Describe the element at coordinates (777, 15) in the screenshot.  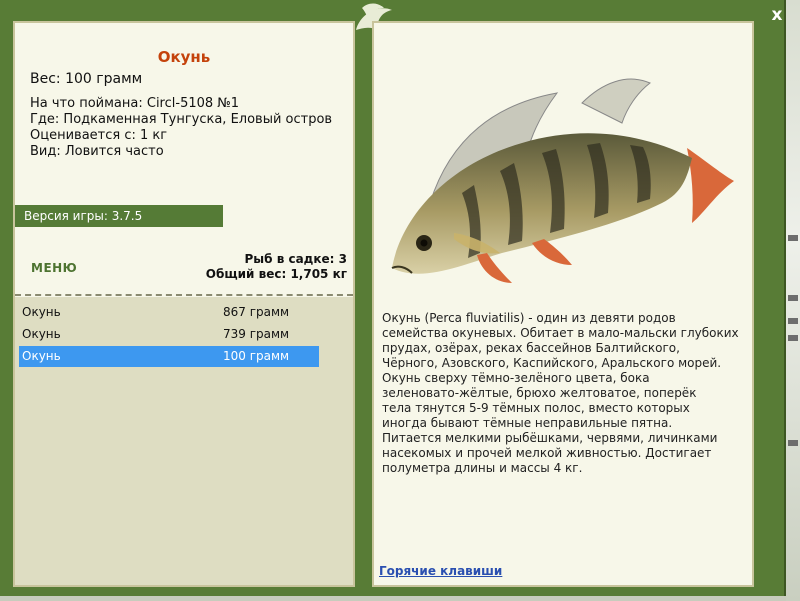
I see `close-button: x` at that location.